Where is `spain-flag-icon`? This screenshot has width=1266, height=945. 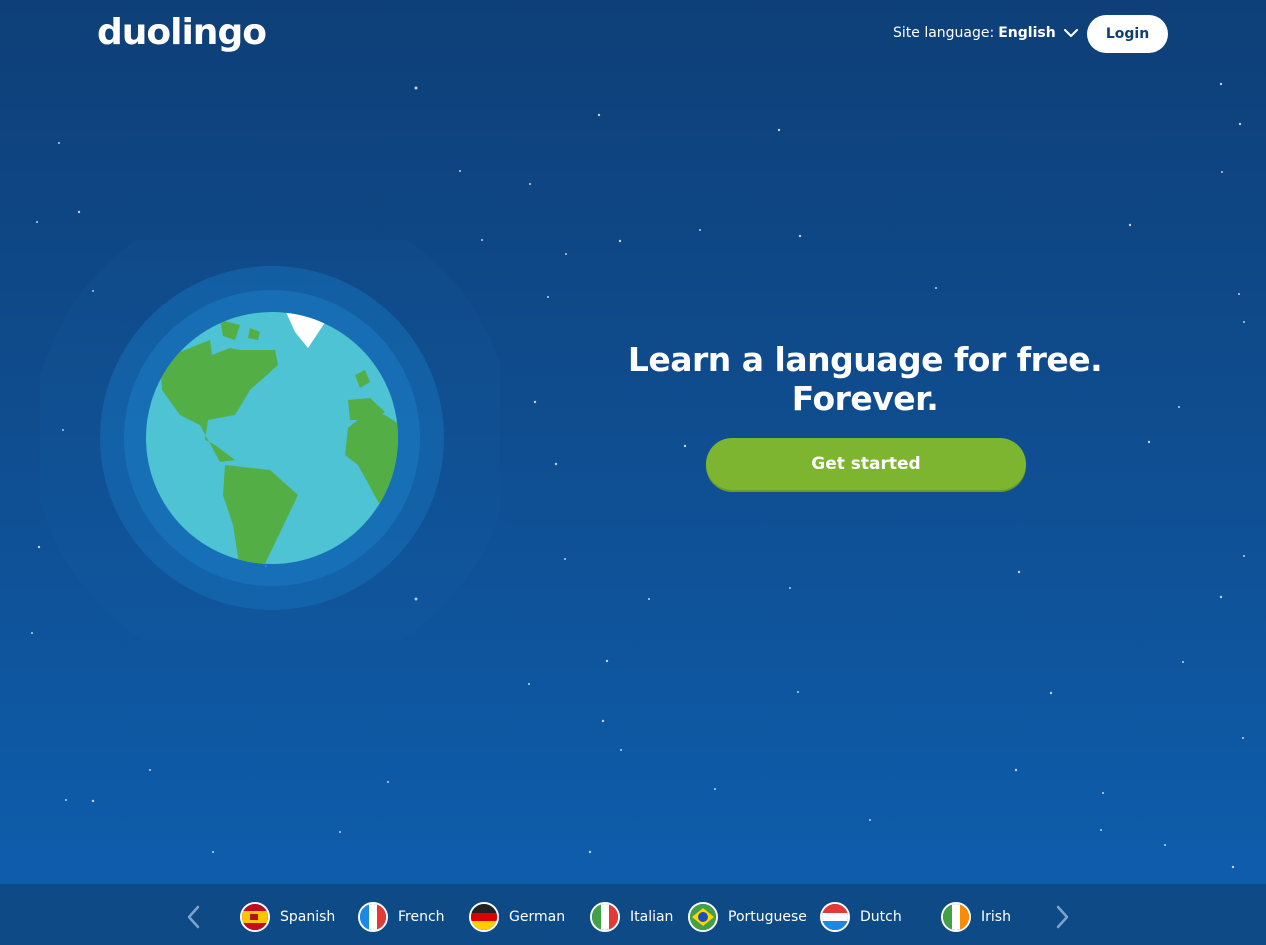
spain-flag-icon is located at coordinates (255, 917).